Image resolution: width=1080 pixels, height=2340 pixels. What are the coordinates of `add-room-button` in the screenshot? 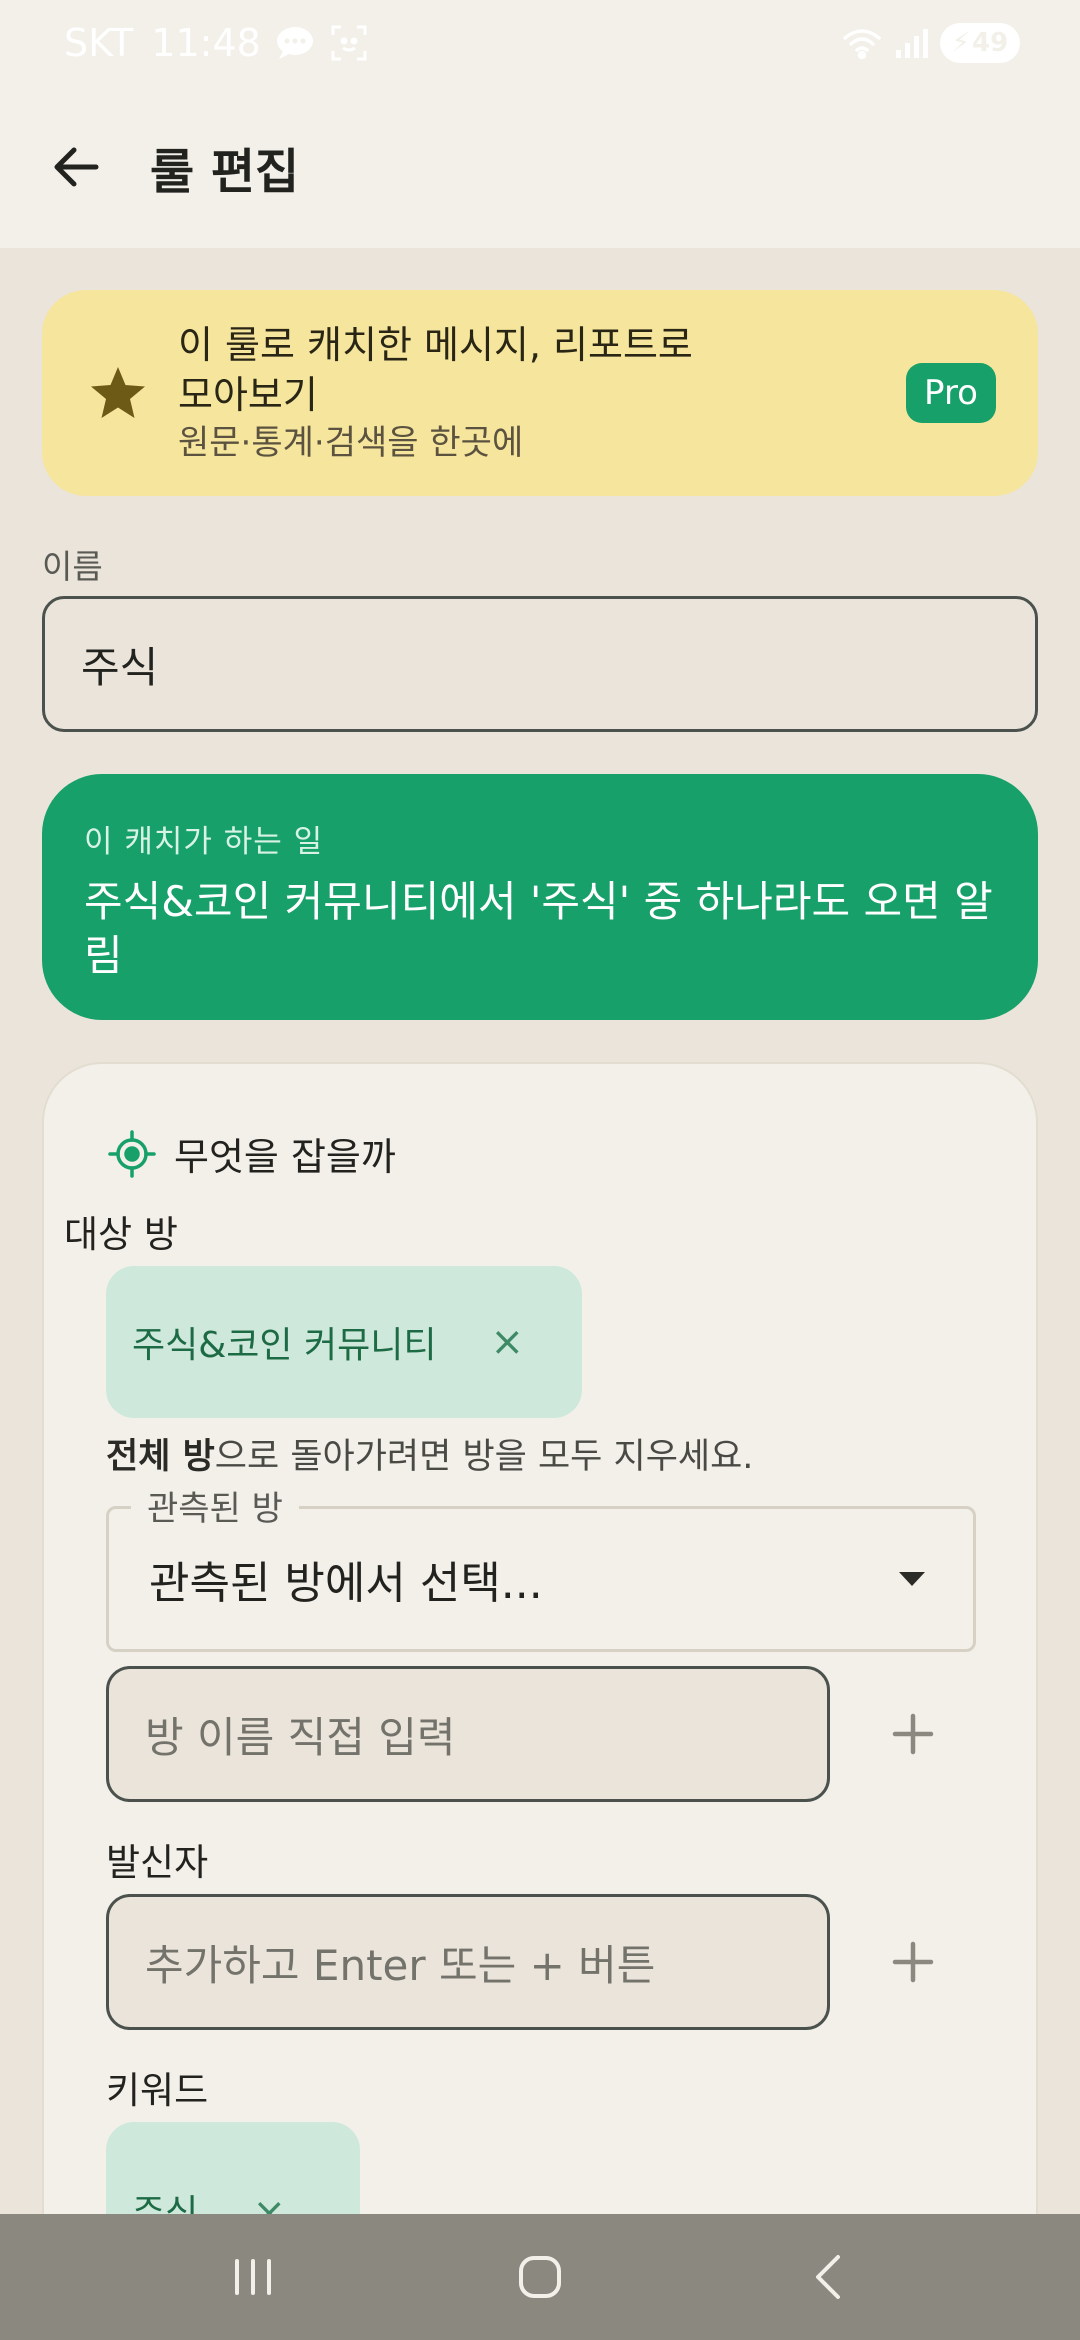 It's located at (913, 1734).